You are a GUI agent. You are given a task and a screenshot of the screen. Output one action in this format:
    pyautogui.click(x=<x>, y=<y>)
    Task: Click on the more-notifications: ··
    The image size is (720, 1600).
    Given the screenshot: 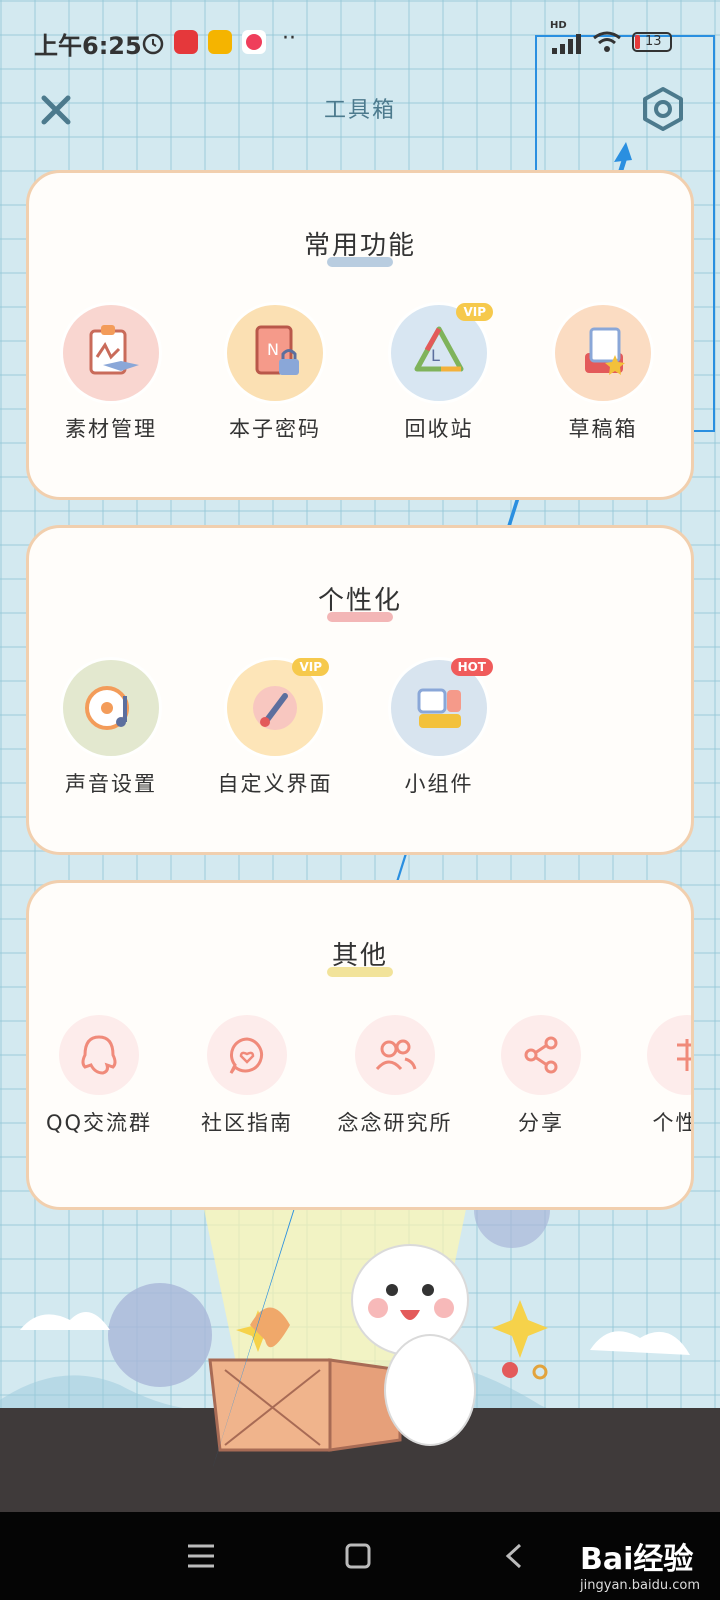 What is the action you would take?
    pyautogui.click(x=289, y=38)
    